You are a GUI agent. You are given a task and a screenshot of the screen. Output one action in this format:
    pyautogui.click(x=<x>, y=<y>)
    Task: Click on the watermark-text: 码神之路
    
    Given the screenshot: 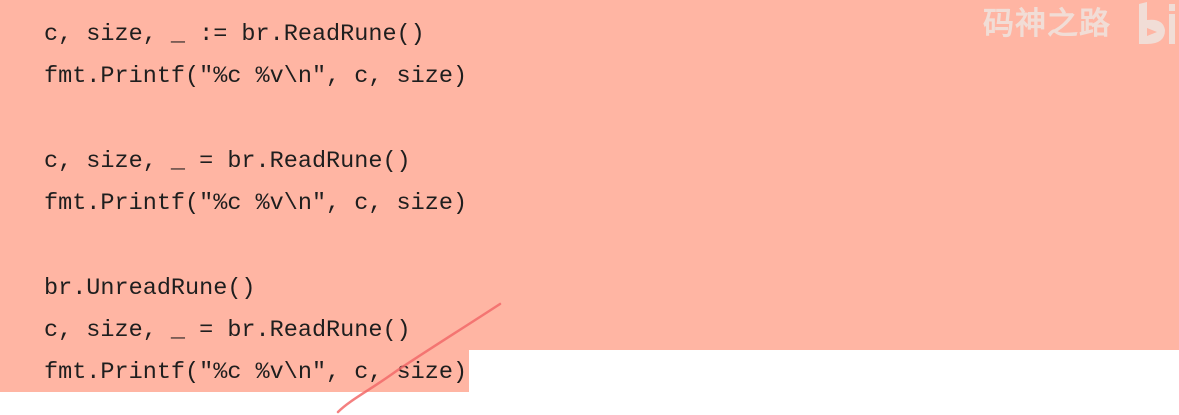 What is the action you would take?
    pyautogui.click(x=1047, y=24)
    